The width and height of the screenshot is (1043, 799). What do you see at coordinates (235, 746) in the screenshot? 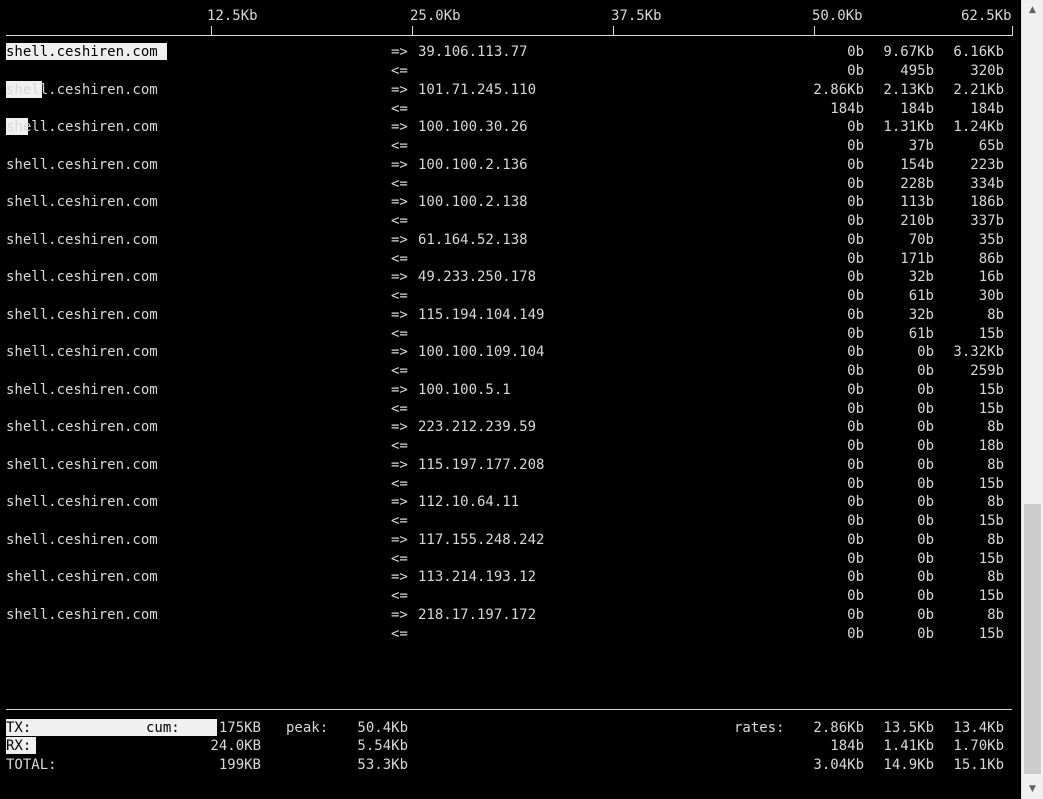
I see `rx-cum-value: 24.0KB` at bounding box center [235, 746].